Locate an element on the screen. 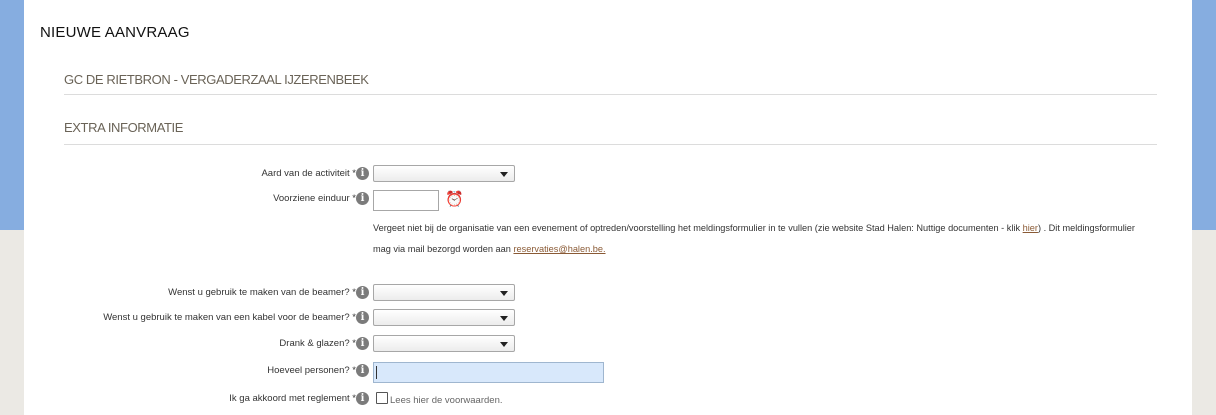 This screenshot has width=1216, height=415. extra-info-section: EXTRA INFORMATIE is located at coordinates (610, 132).